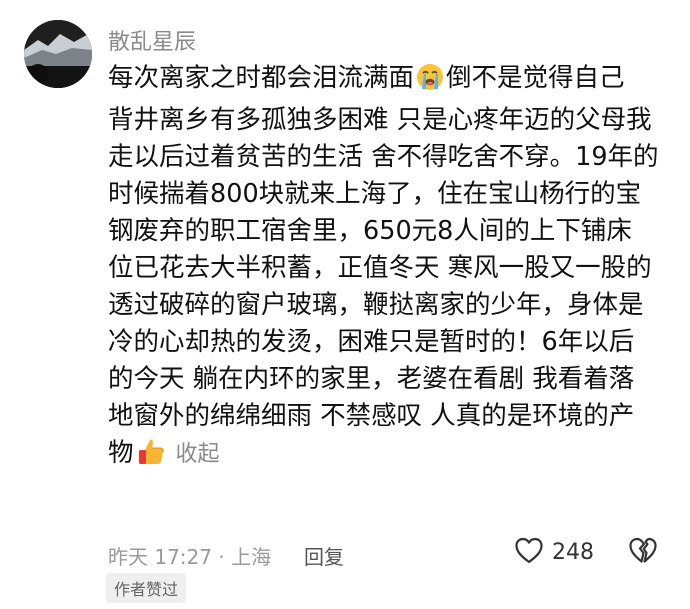 This screenshot has width=690, height=609. I want to click on username: 散乱星辰, so click(152, 40).